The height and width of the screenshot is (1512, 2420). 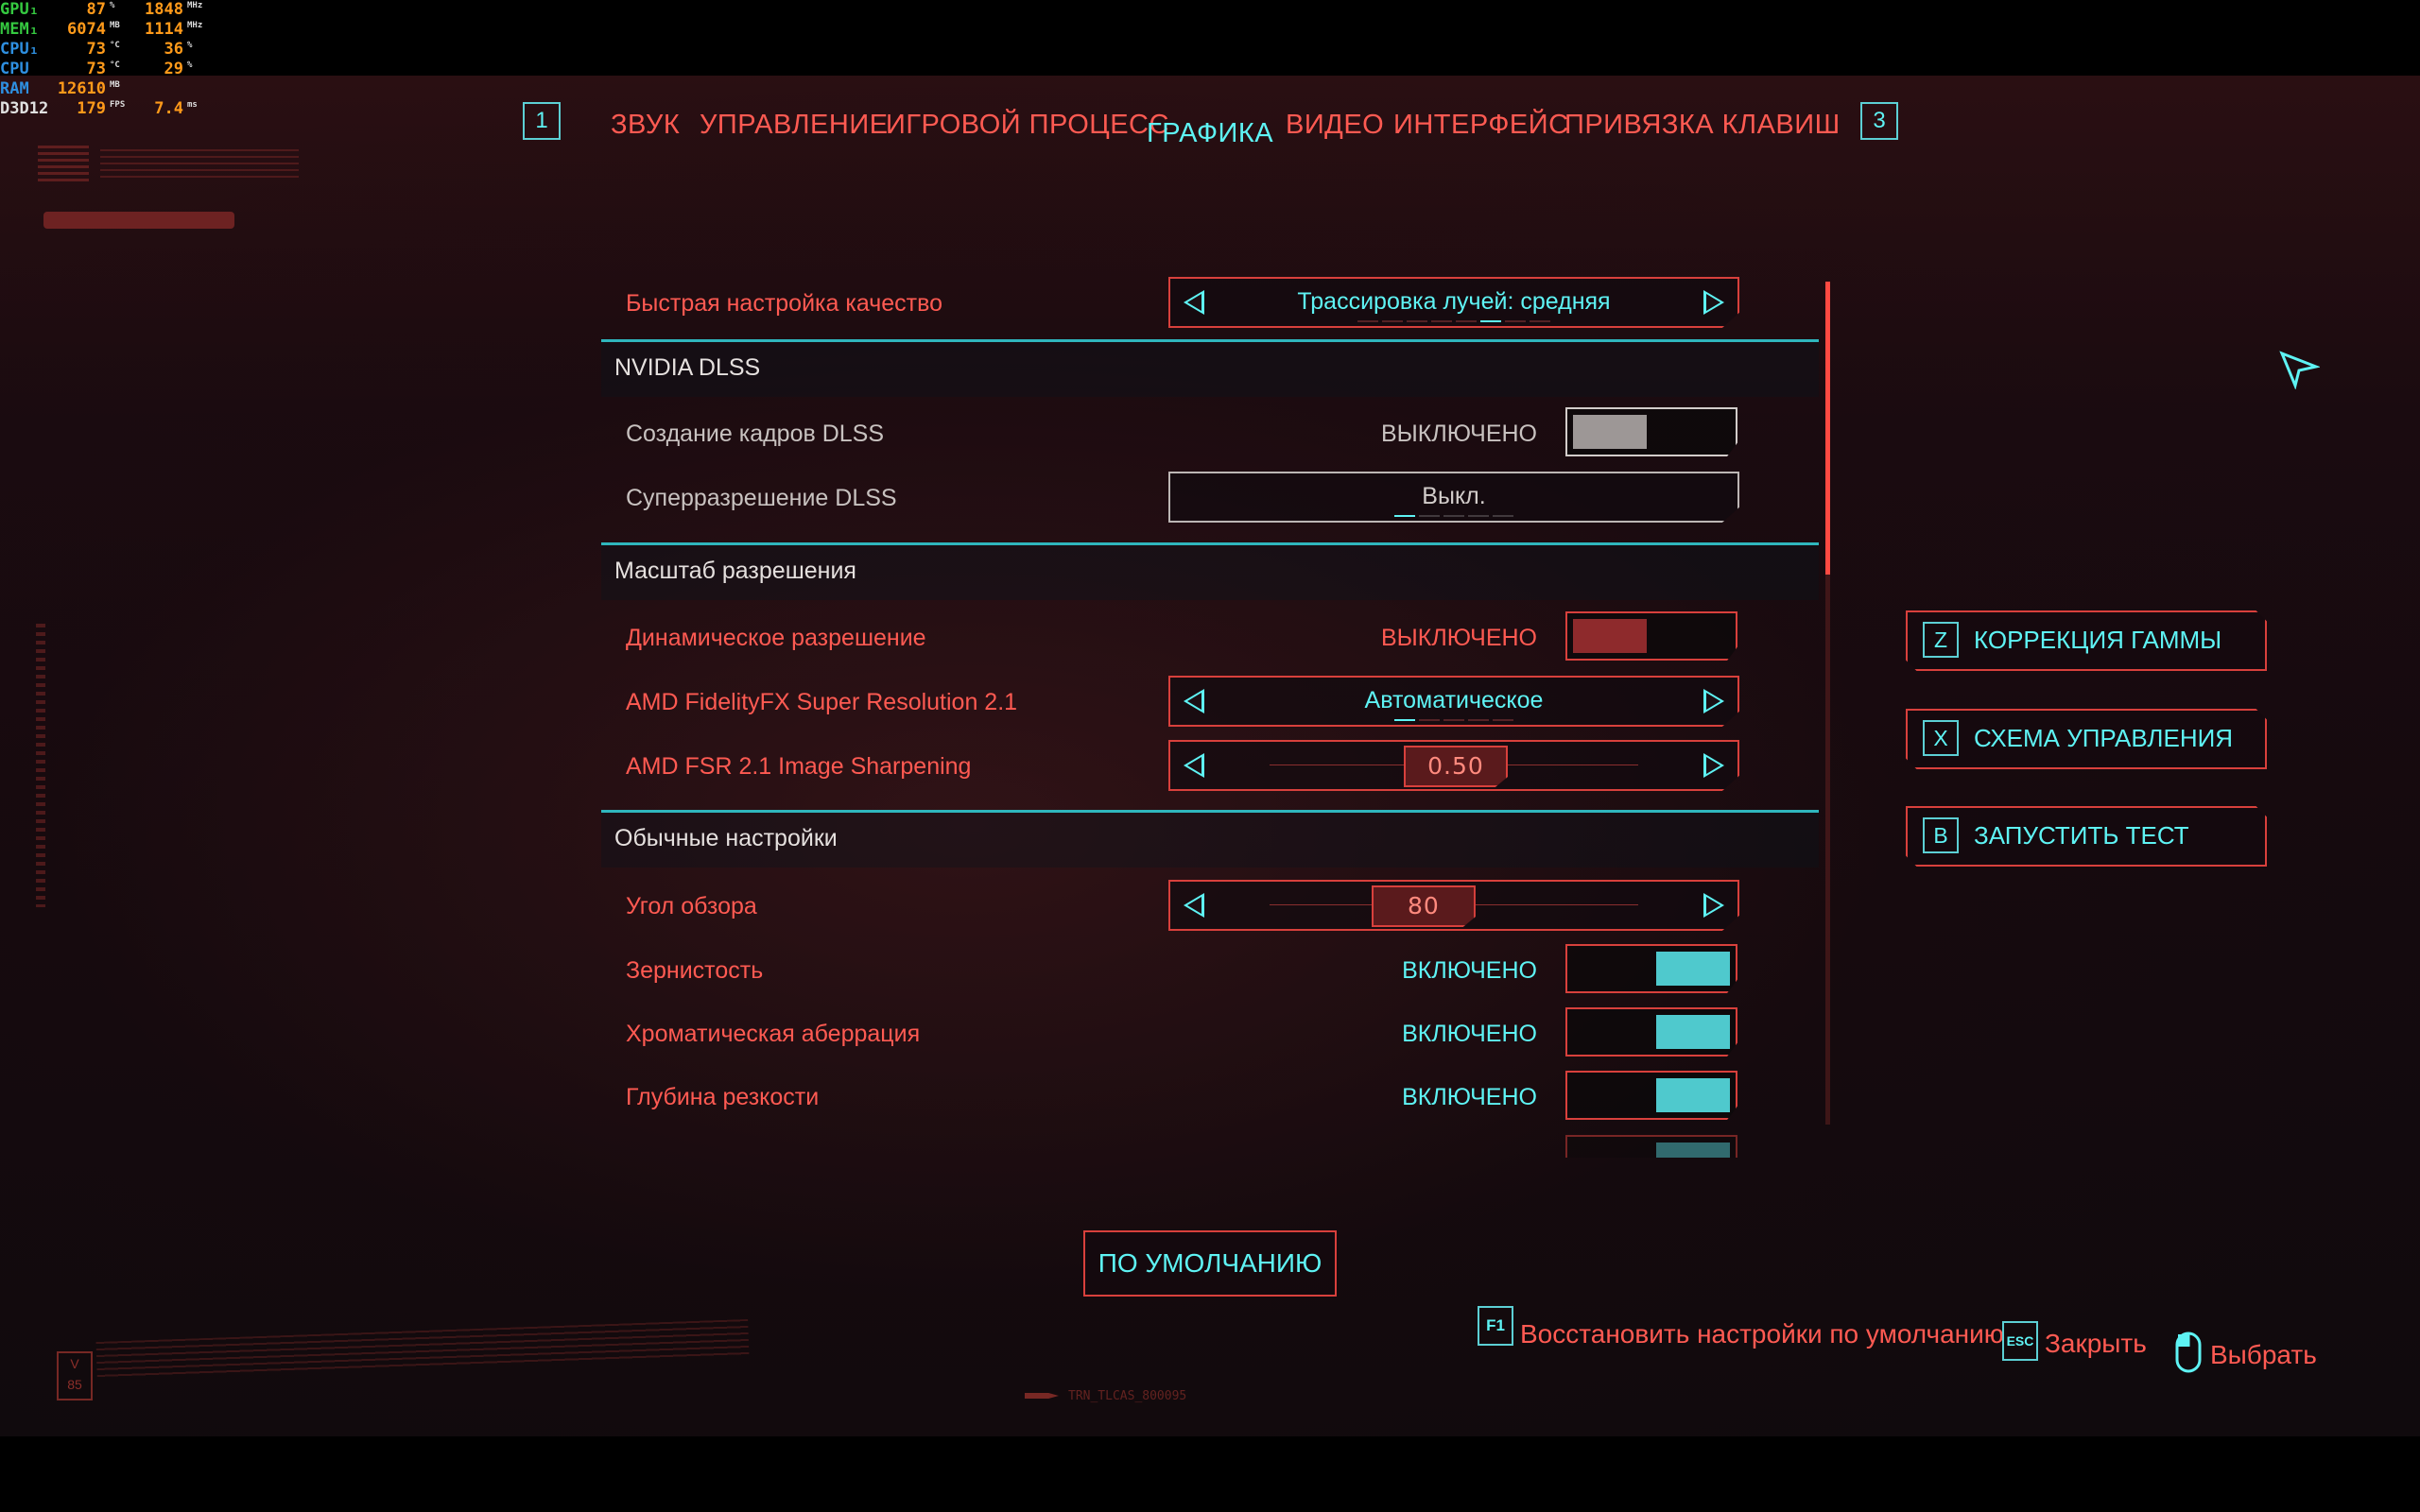 I want to click on setting-fov: Угол обзора 80, so click(x=1211, y=907).